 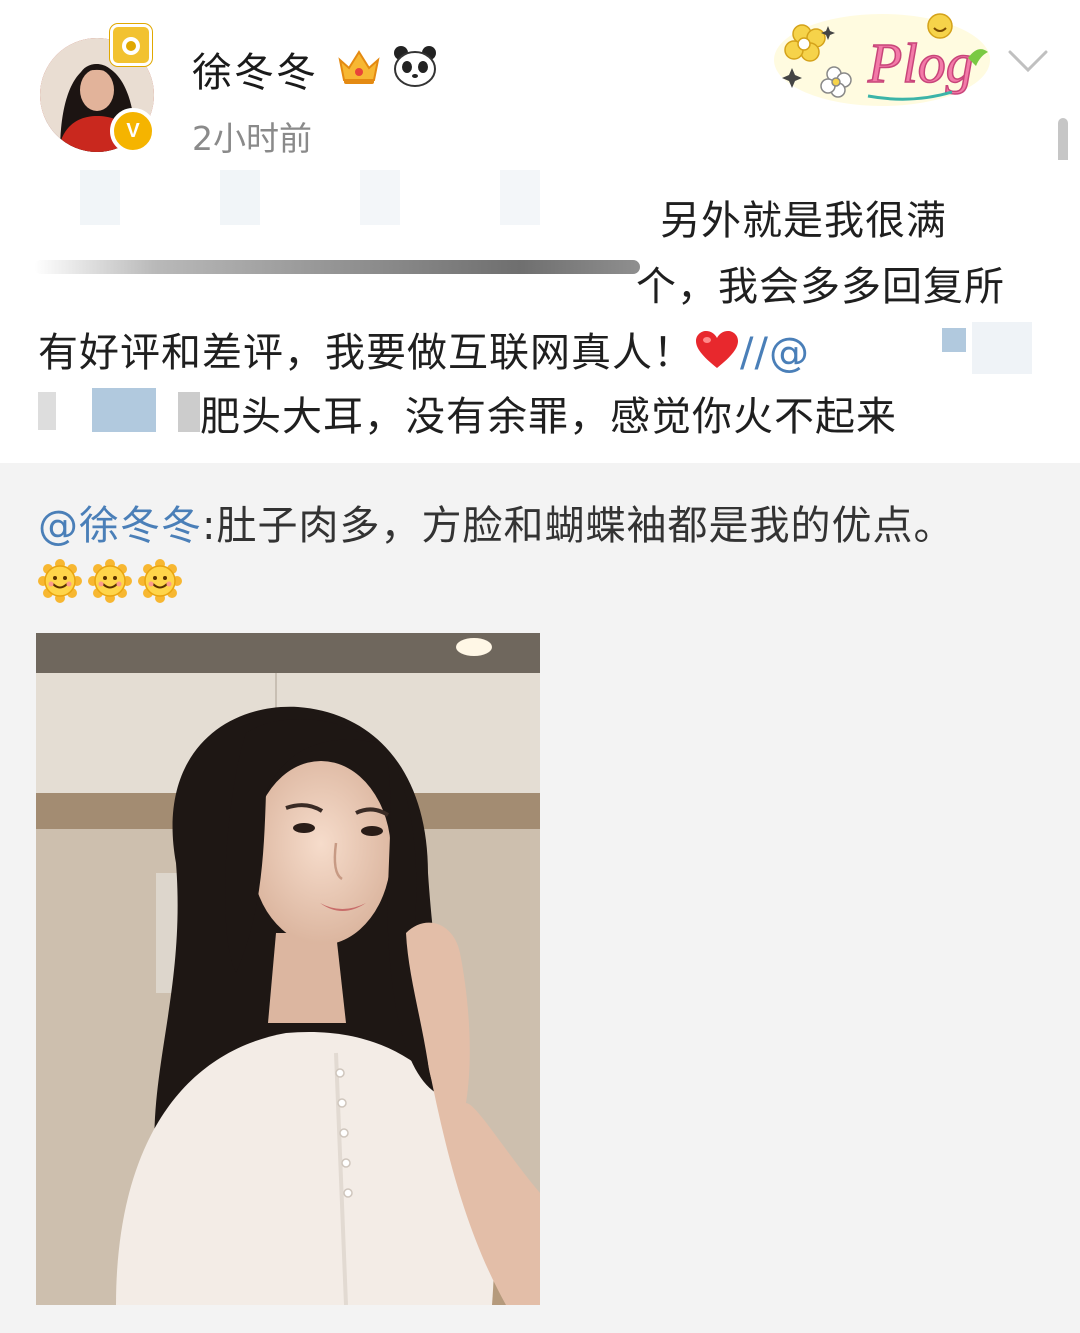 What do you see at coordinates (255, 69) in the screenshot?
I see `username: 徐冬冬` at bounding box center [255, 69].